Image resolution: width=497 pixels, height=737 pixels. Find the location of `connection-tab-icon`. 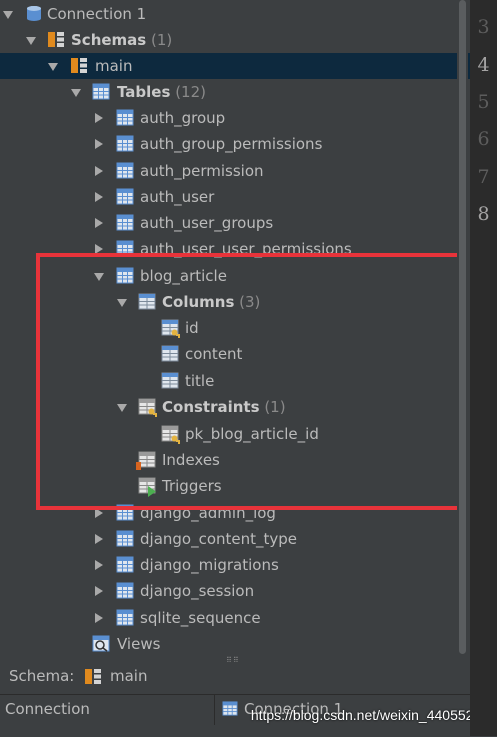

connection-tab-icon is located at coordinates (230, 708).